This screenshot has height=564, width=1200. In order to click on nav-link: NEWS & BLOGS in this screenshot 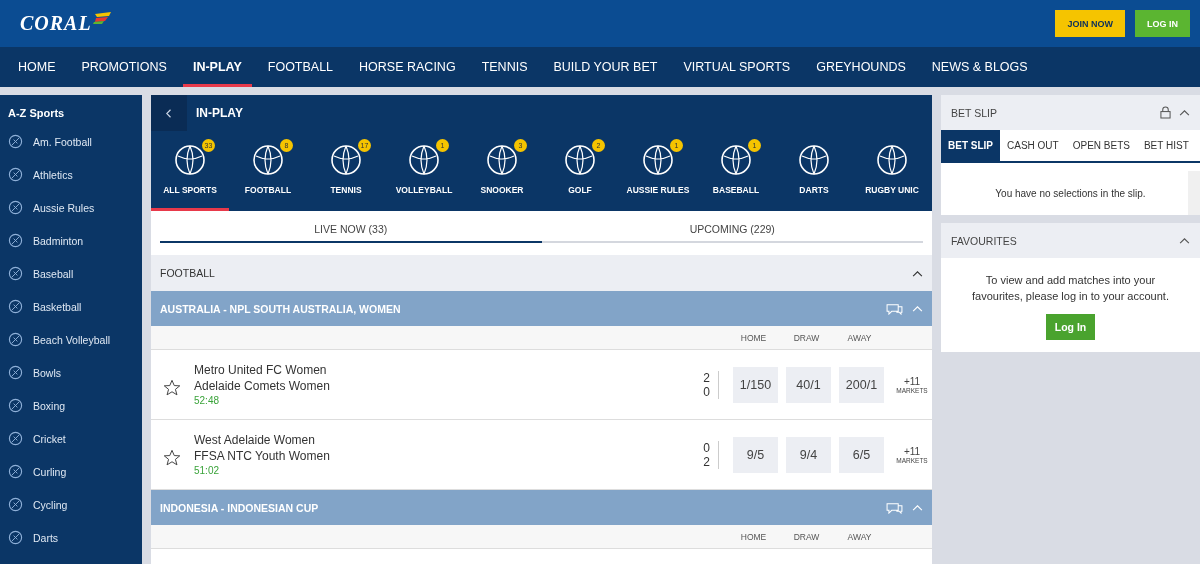, I will do `click(979, 67)`.